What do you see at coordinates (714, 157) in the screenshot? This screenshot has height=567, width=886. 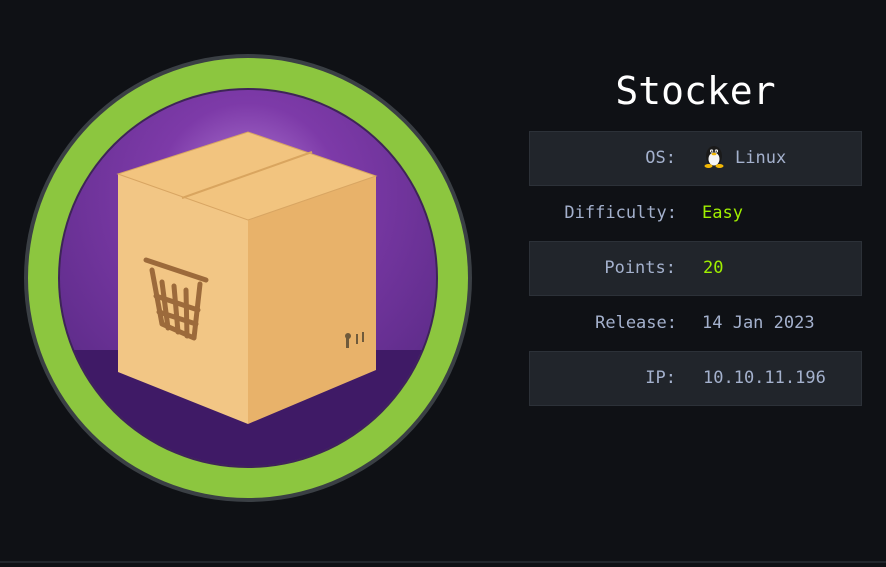 I see `tux-penguin-icon` at bounding box center [714, 157].